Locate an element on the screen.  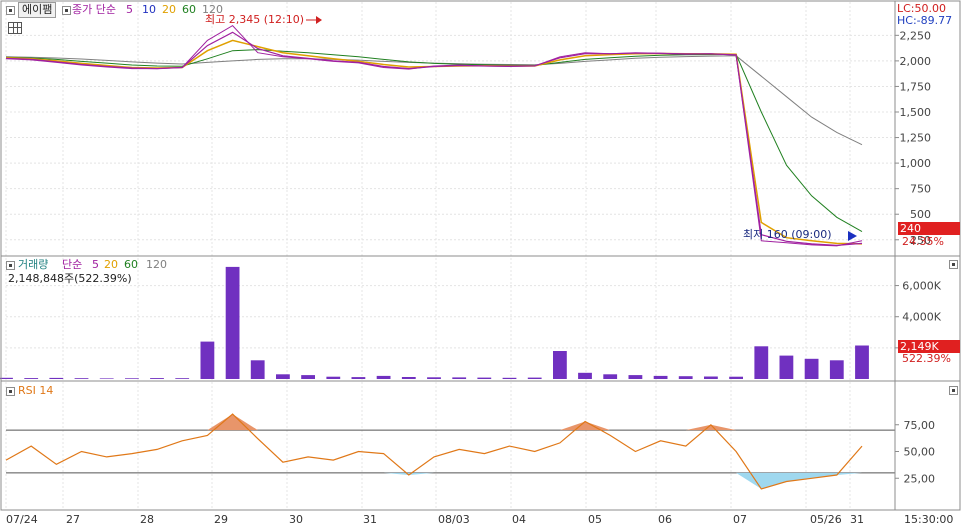
current-price-tag: 240 is located at coordinates (929, 228).